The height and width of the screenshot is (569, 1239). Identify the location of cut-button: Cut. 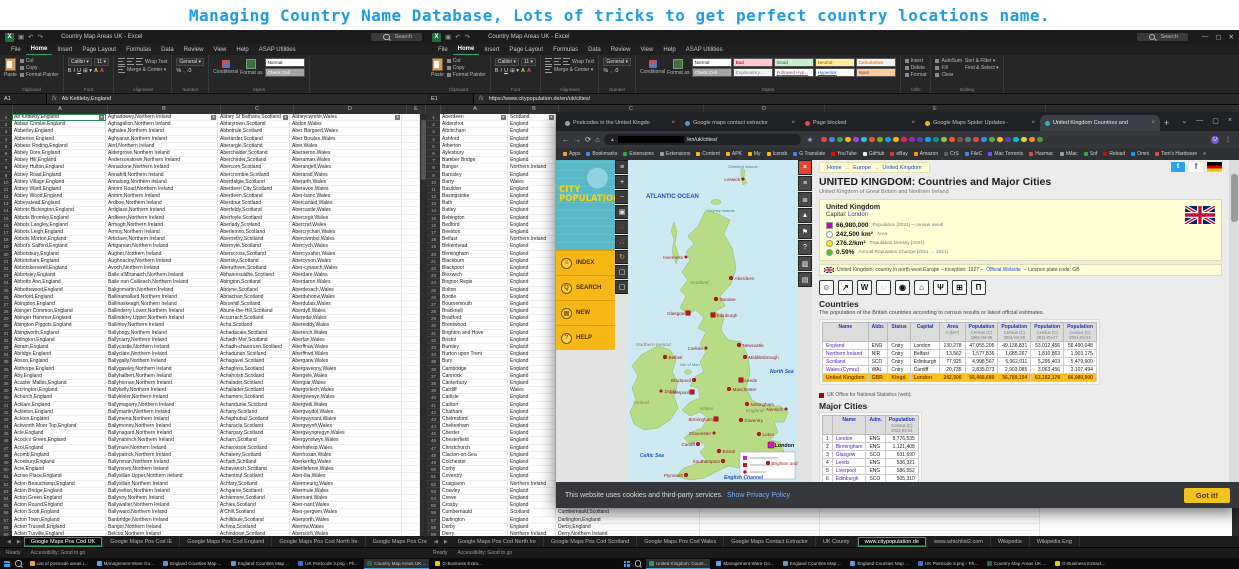
(39, 61).